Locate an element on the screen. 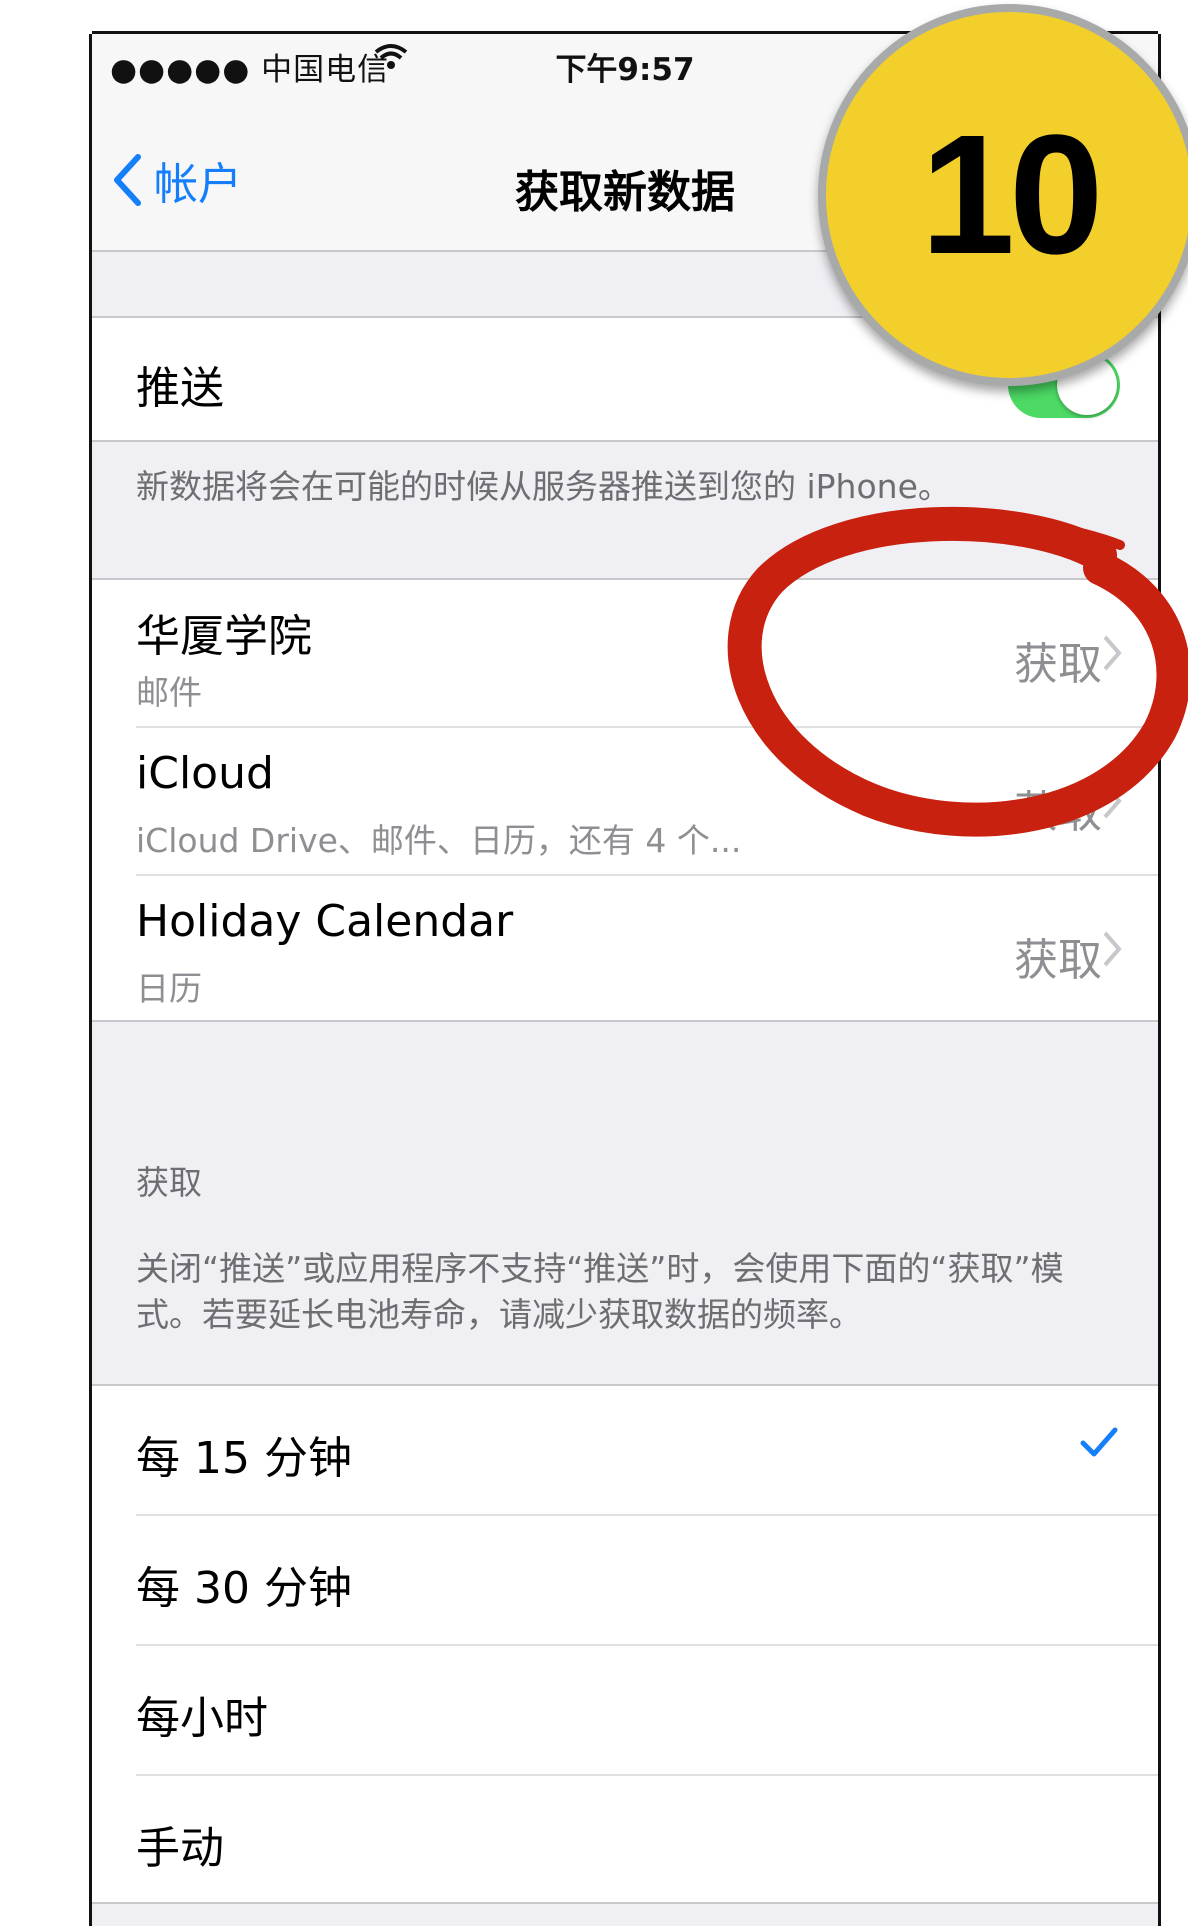 The width and height of the screenshot is (1188, 1926). account-name: Holiday Calendar is located at coordinates (325, 921).